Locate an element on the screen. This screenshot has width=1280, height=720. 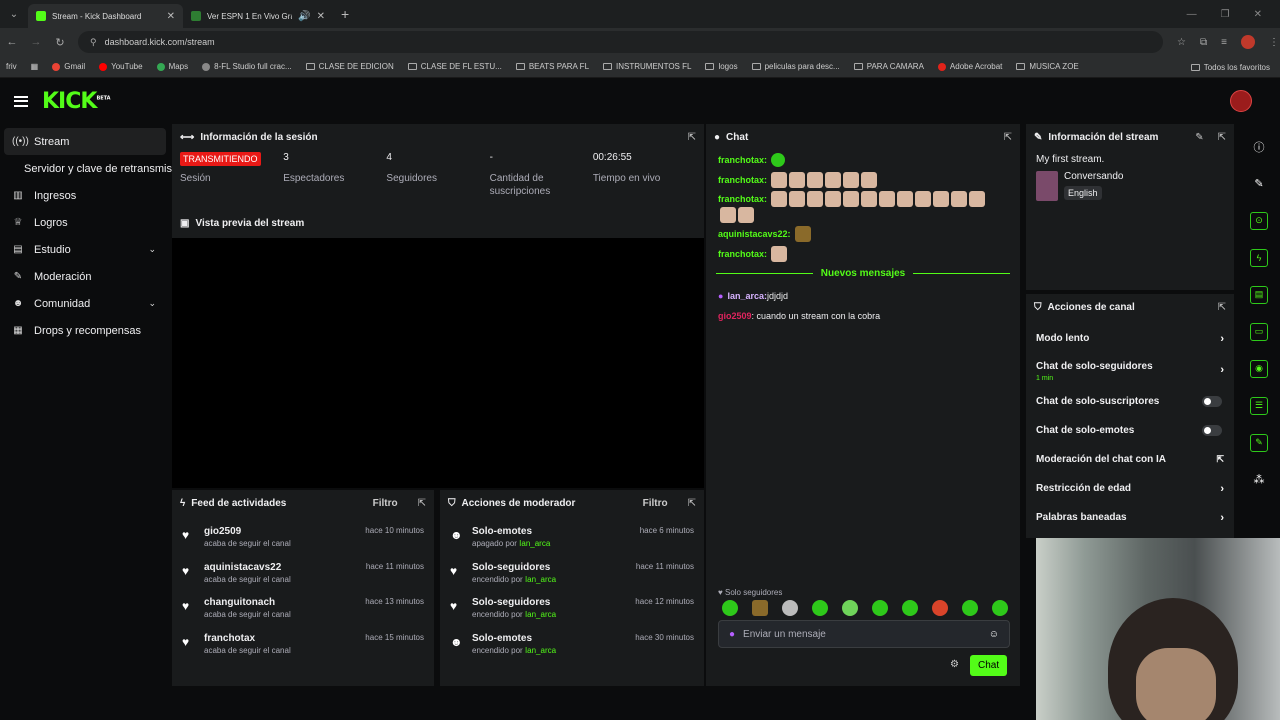
rail-item: ▭ is located at coordinates (1259, 331).